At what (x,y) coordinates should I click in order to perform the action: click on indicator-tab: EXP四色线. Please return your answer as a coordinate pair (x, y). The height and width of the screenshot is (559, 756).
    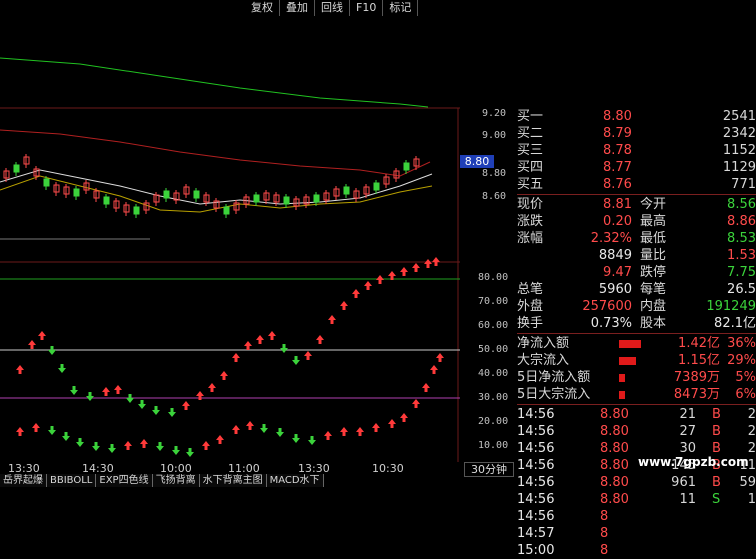
    Looking at the image, I should click on (124, 480).